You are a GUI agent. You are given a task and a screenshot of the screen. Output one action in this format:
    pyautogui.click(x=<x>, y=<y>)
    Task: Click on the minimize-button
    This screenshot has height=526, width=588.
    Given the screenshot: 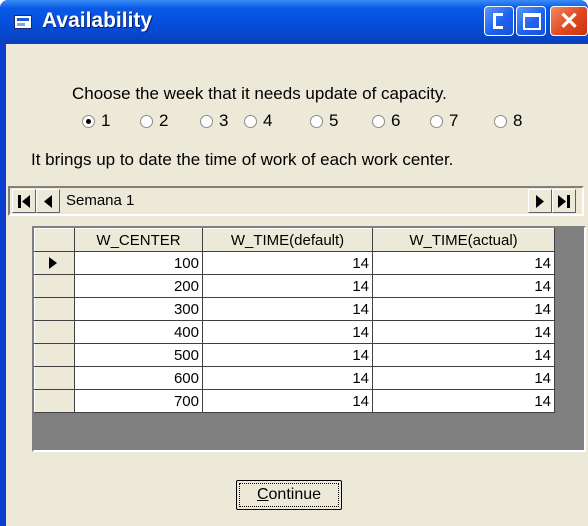 What is the action you would take?
    pyautogui.click(x=499, y=21)
    